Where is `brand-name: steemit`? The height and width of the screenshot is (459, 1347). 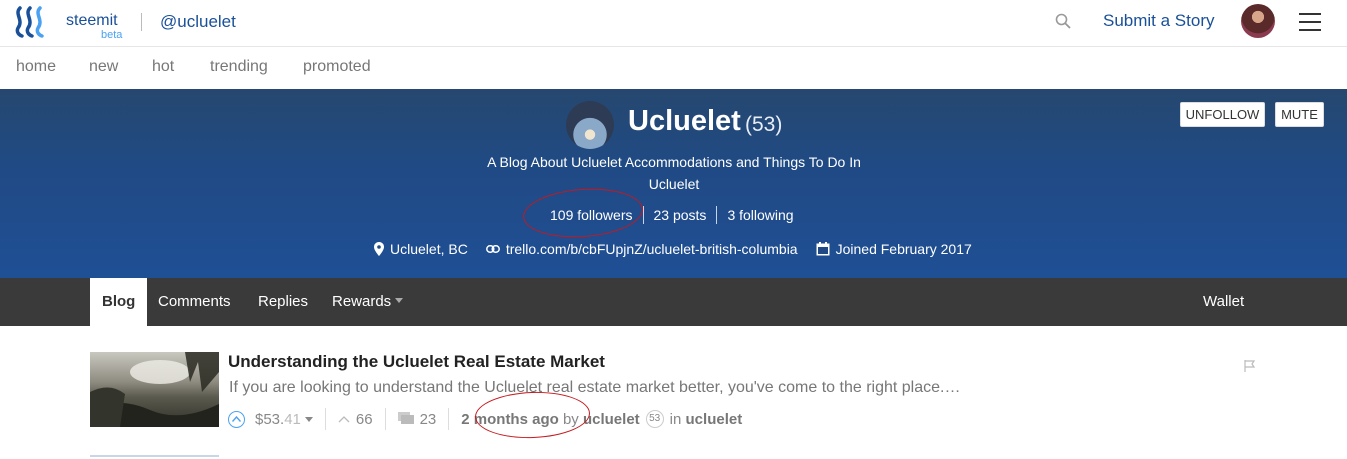
brand-name: steemit is located at coordinates (92, 21).